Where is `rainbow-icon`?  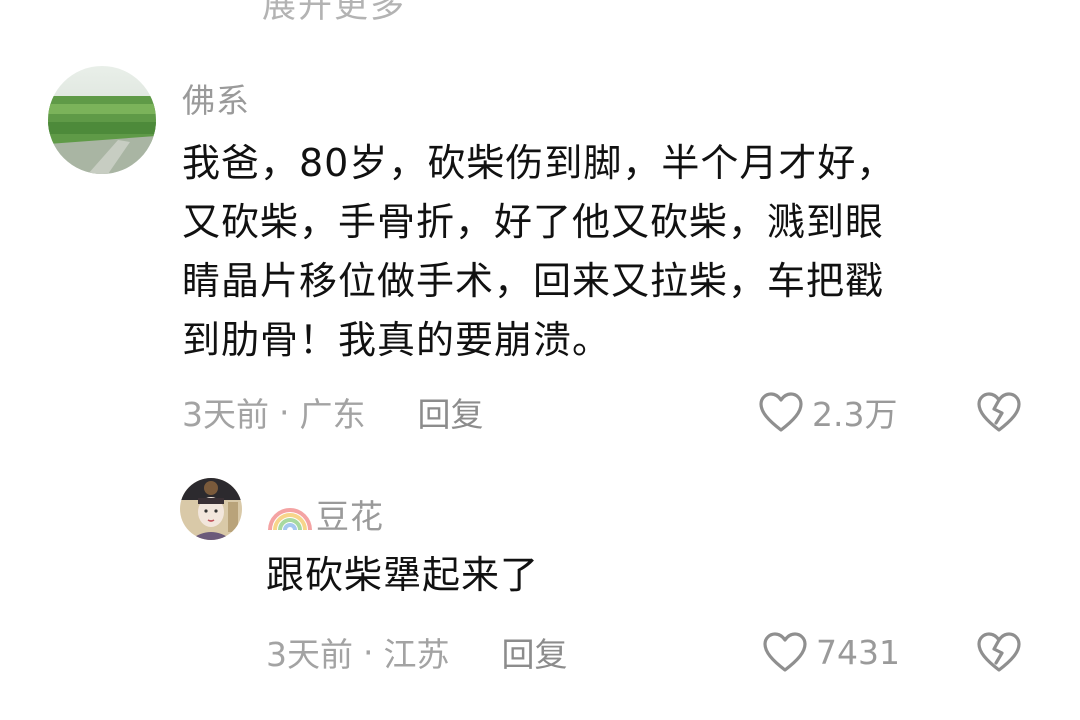
rainbow-icon is located at coordinates (289, 514).